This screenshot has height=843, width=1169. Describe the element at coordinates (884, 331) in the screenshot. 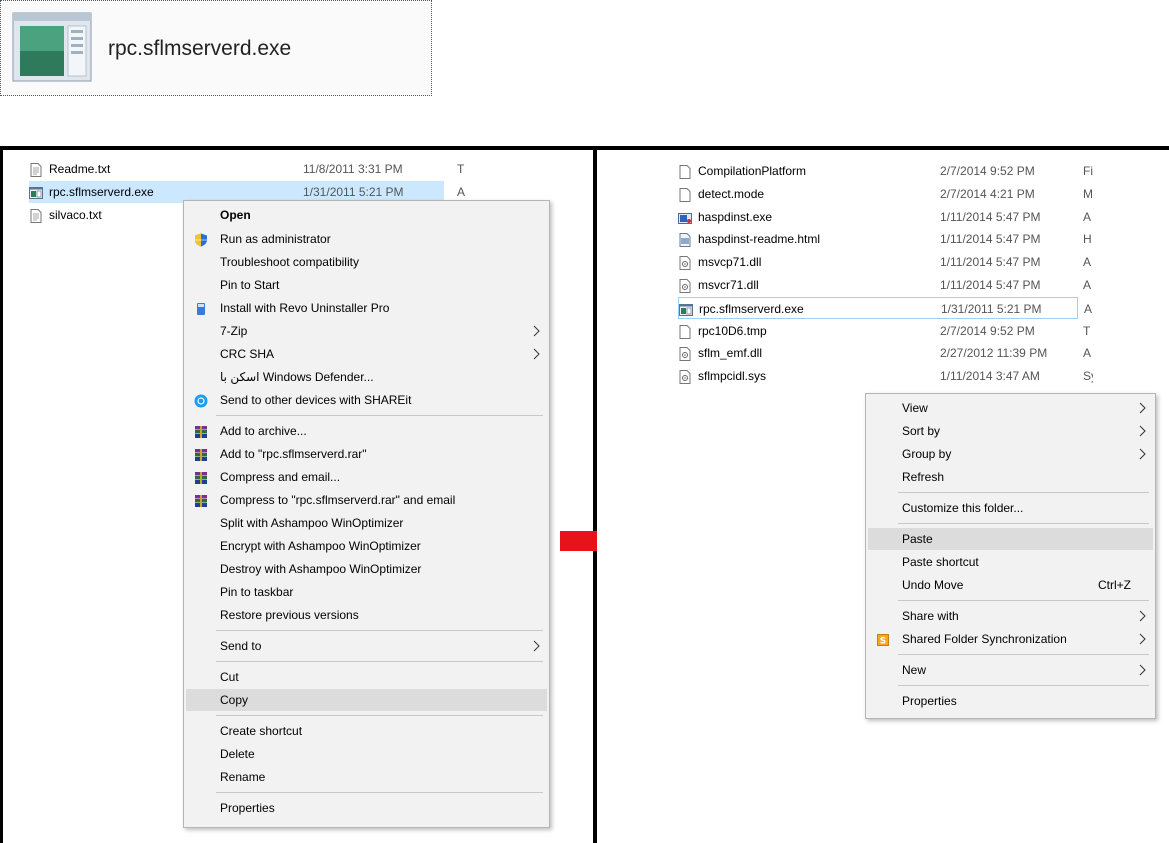

I see `file-row: rpc10D6.tmp 2/7/2014 9:52 PM T` at that location.